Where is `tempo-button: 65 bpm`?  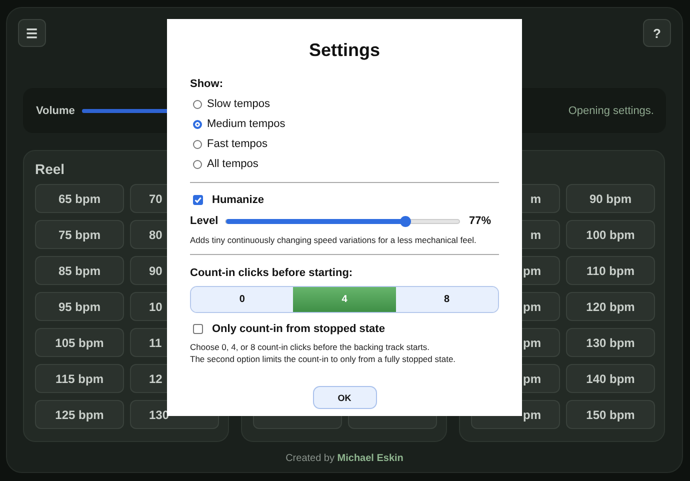
tempo-button: 65 bpm is located at coordinates (79, 198).